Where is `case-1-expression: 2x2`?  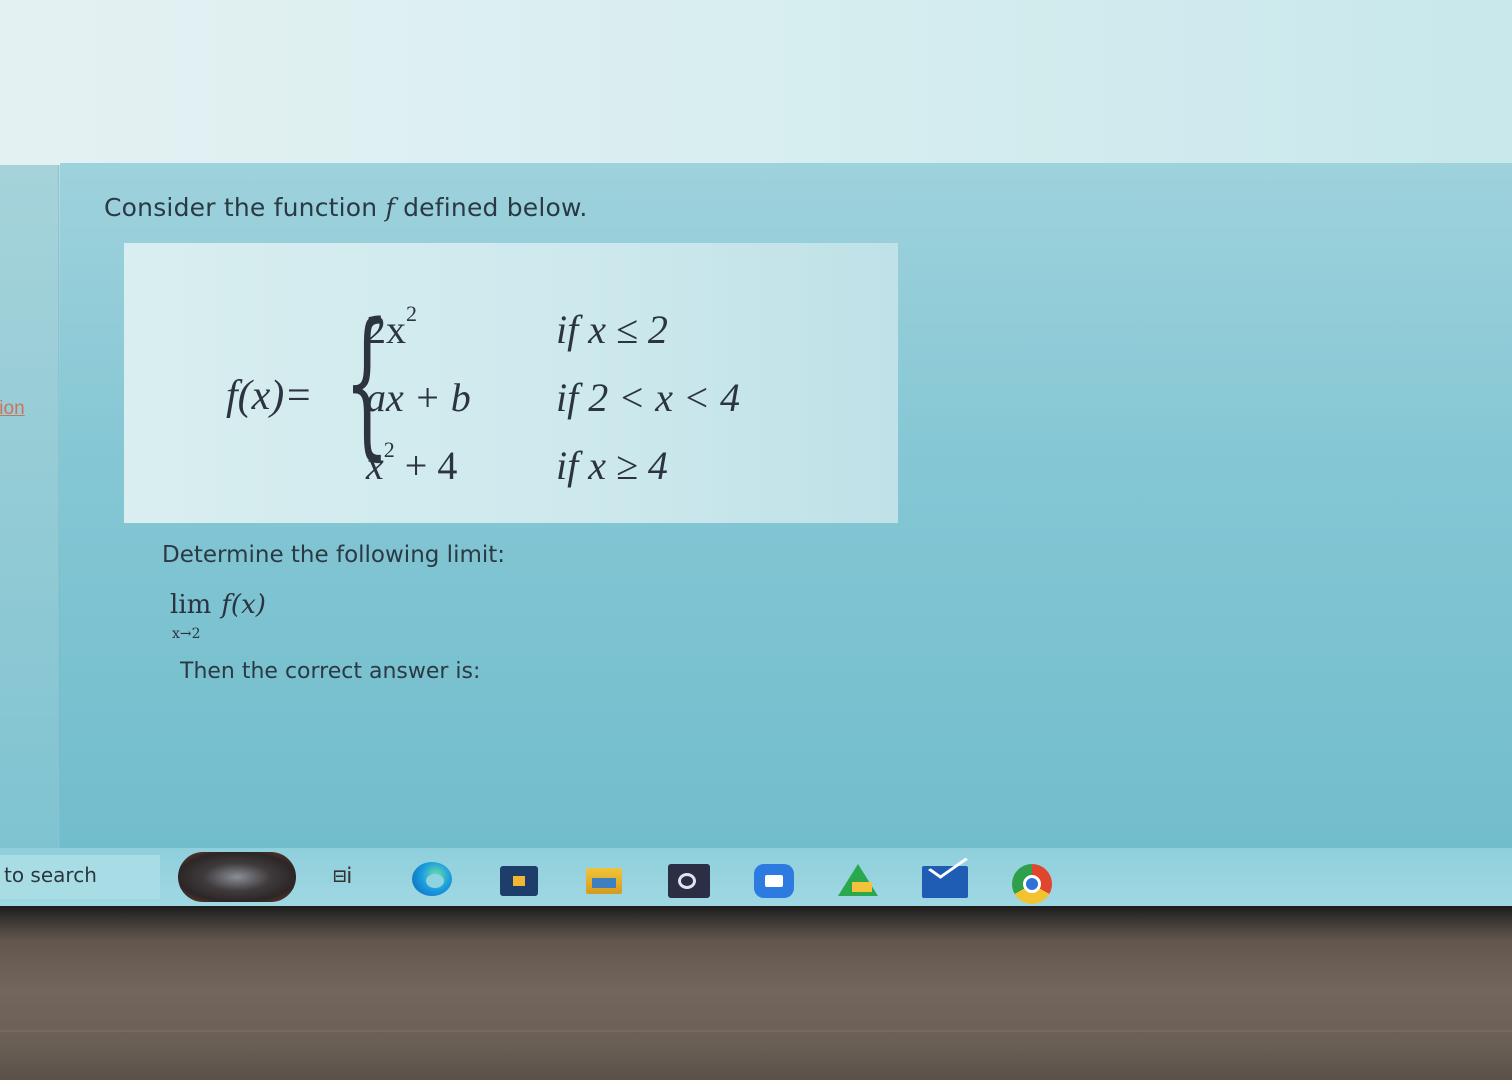
case-1-expression: 2x2 is located at coordinates (391, 326).